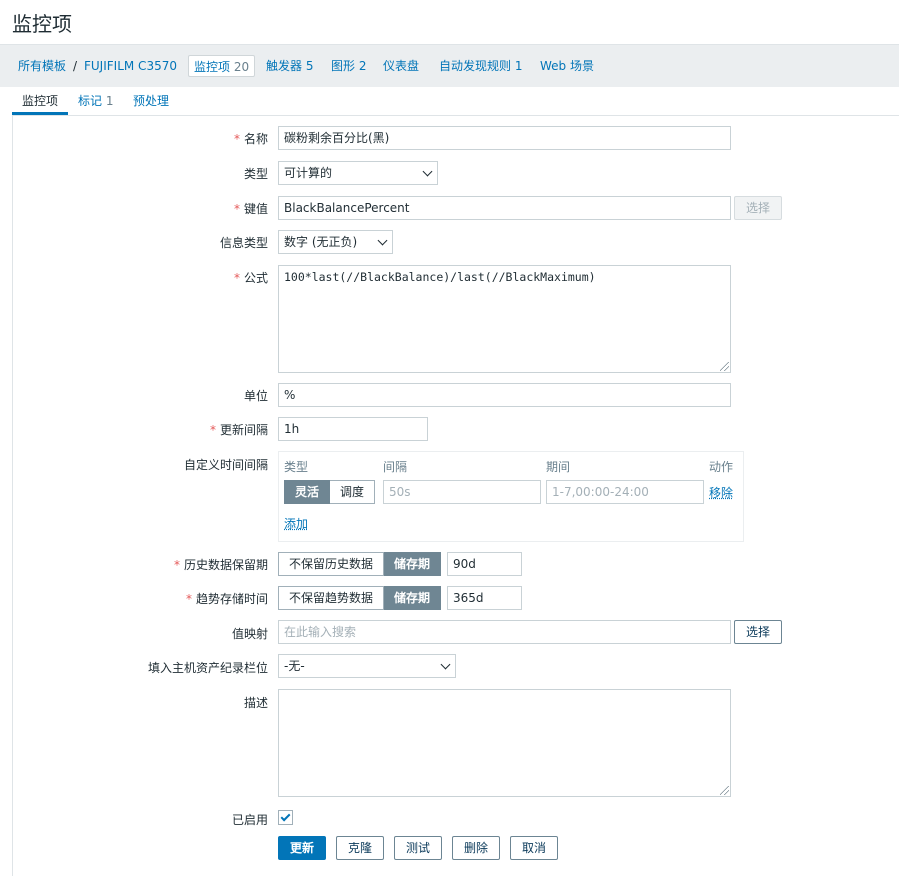  Describe the element at coordinates (296, 467) in the screenshot. I see `col-type-header: 类型` at that location.